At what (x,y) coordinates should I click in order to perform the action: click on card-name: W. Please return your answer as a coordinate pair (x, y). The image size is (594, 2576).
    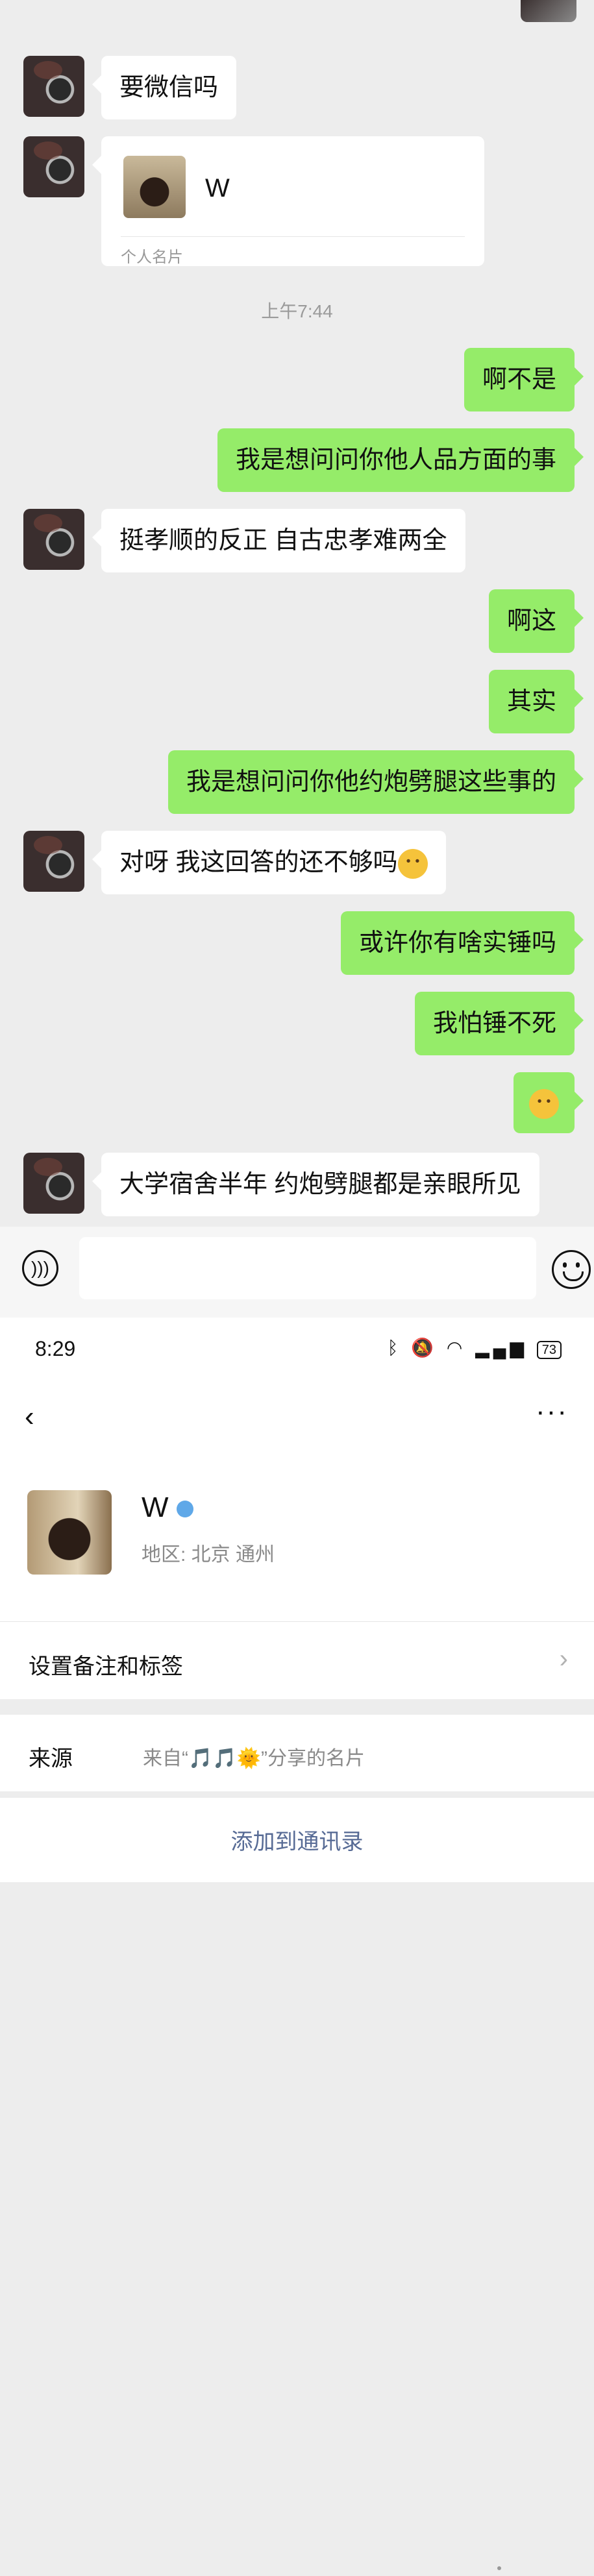
    Looking at the image, I should click on (218, 188).